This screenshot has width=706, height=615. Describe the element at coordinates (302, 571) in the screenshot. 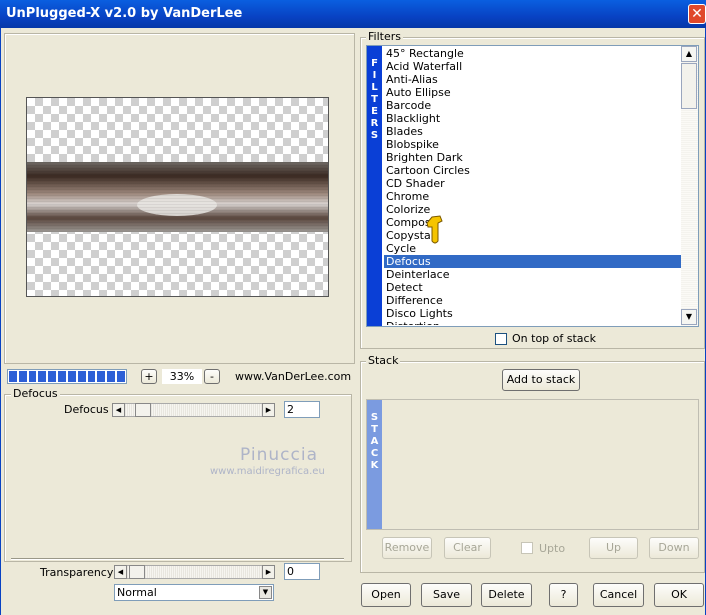

I see `transparency-value-field: 0` at that location.